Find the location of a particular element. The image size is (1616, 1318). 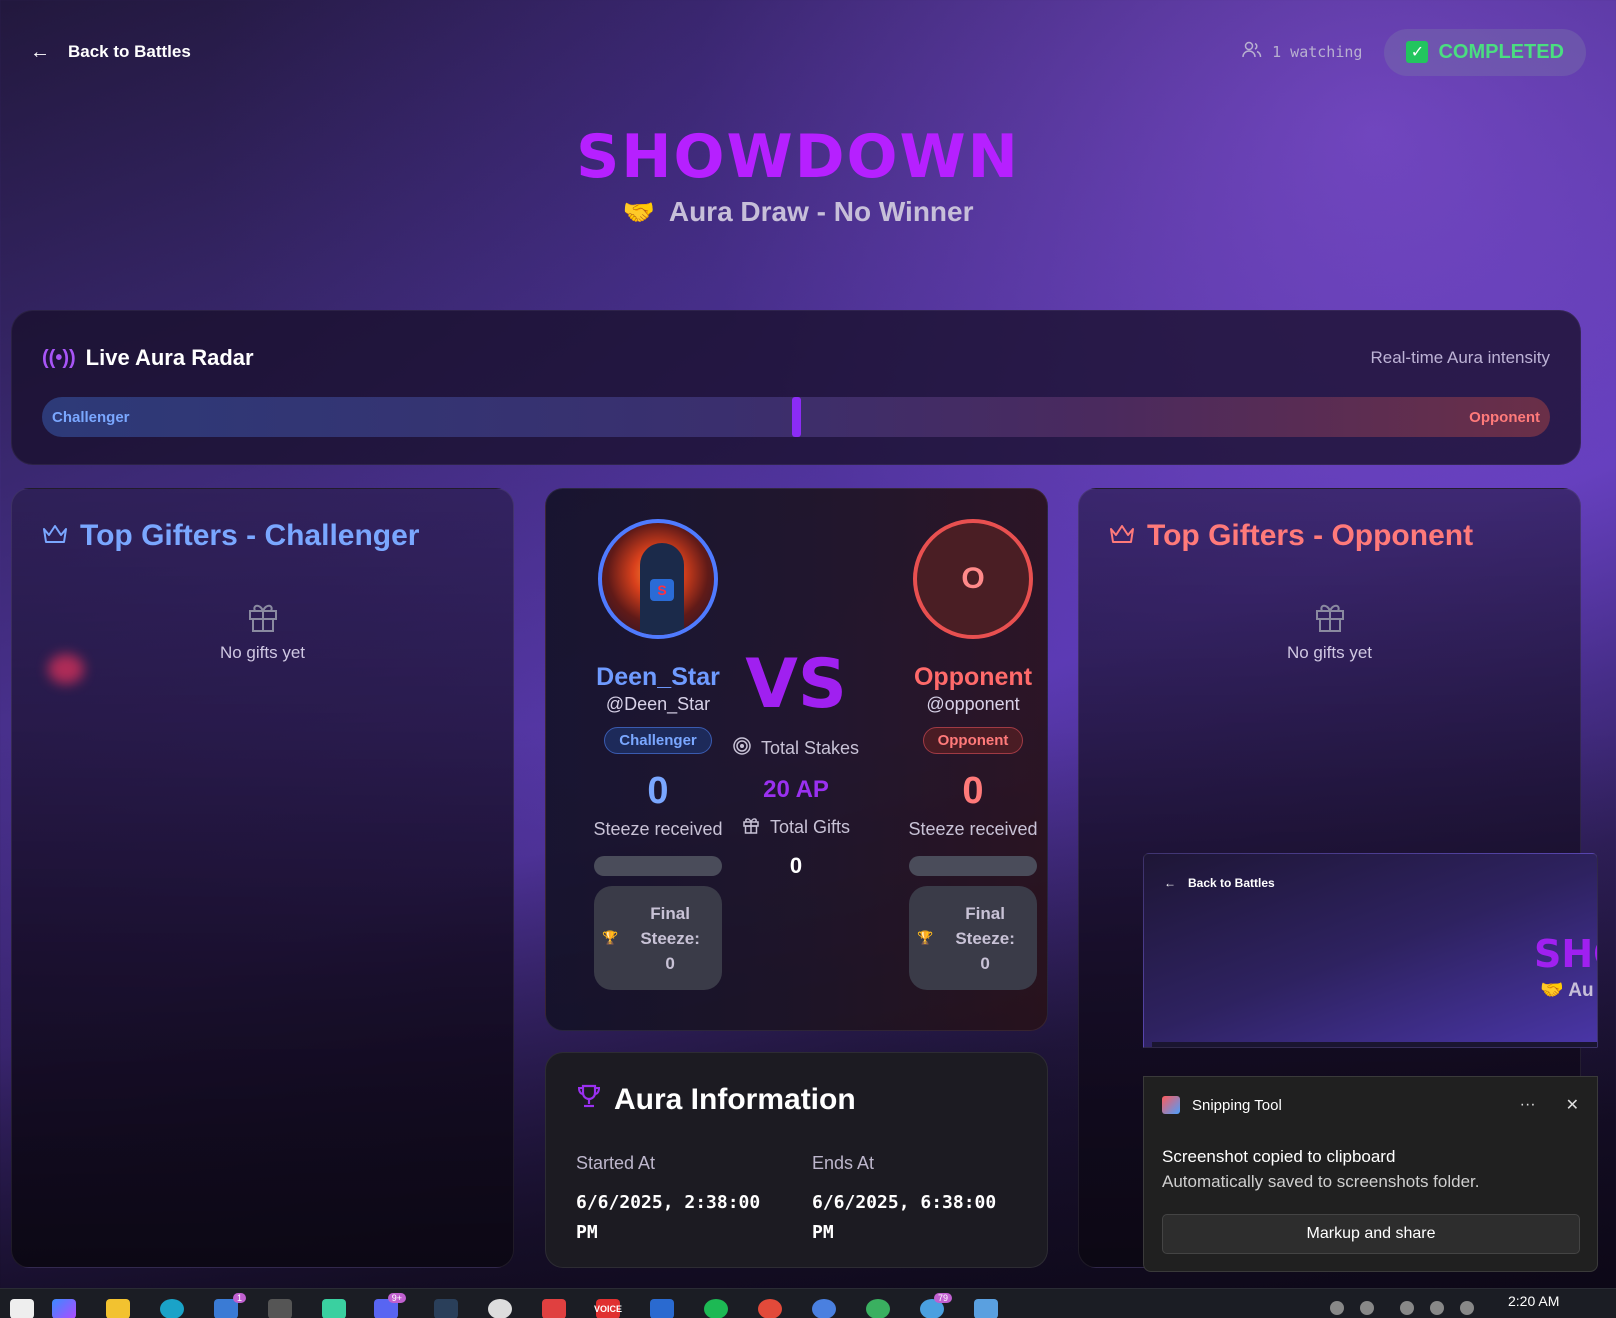

completed-label: COMPLETED is located at coordinates (1501, 51).